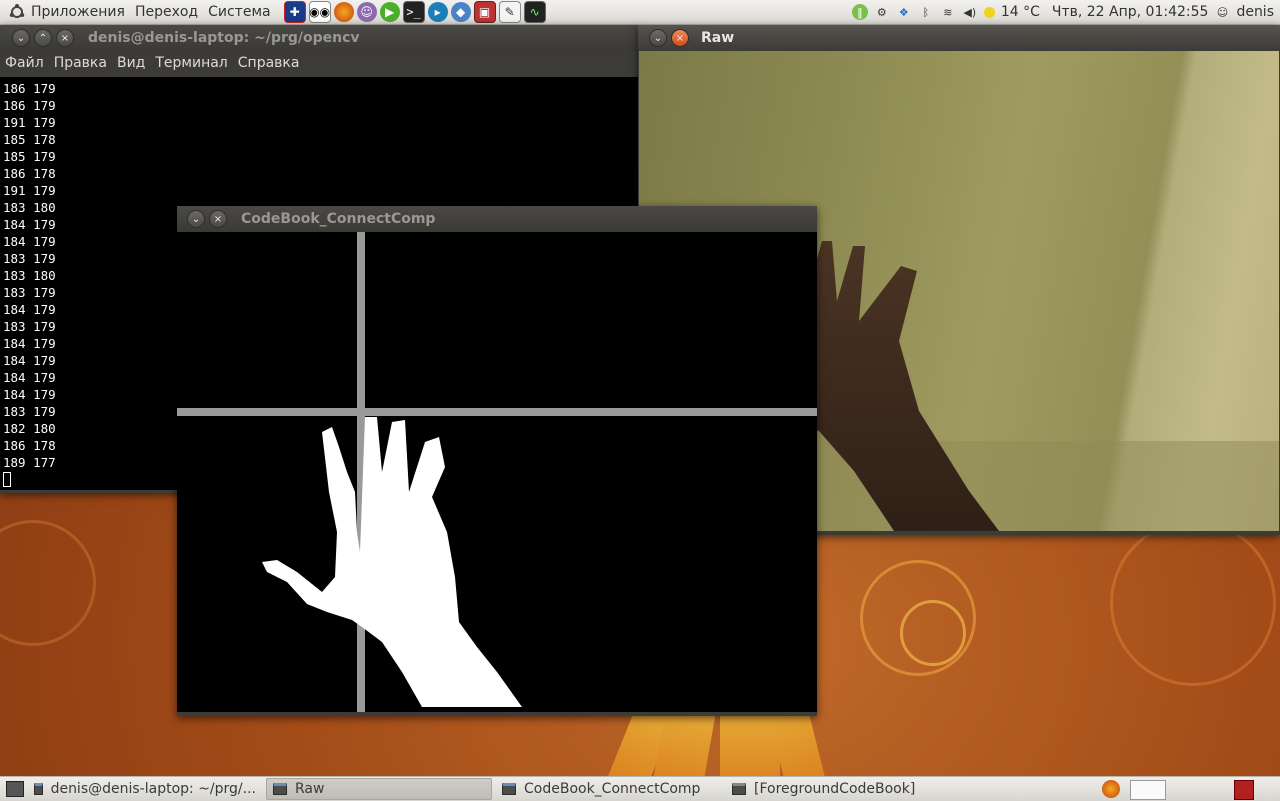  Describe the element at coordinates (389, 12) in the screenshot. I see `play-icon: ▶` at that location.